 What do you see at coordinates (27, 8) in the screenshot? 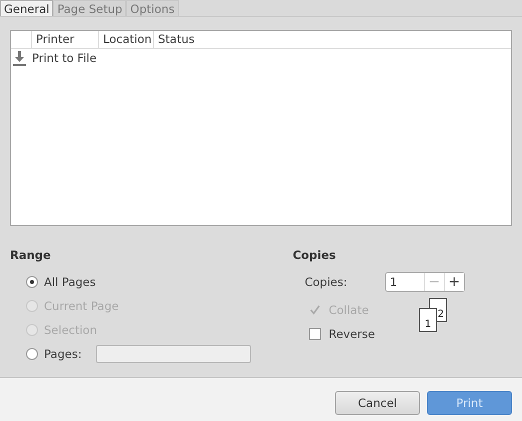
I see `tab: General` at bounding box center [27, 8].